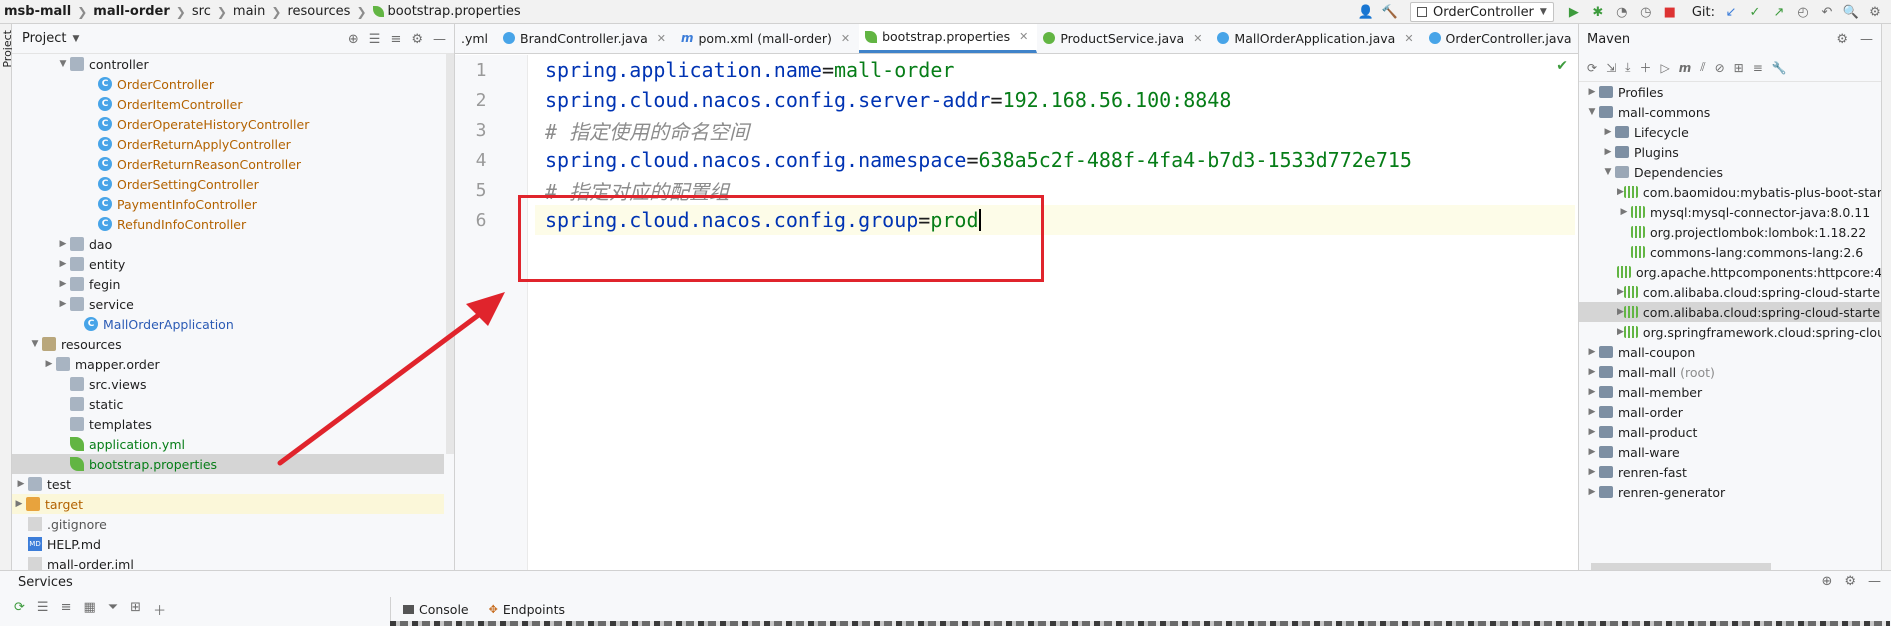 This screenshot has height=626, width=1891. Describe the element at coordinates (228, 324) in the screenshot. I see `tree-row: C MallOrderApplication` at that location.